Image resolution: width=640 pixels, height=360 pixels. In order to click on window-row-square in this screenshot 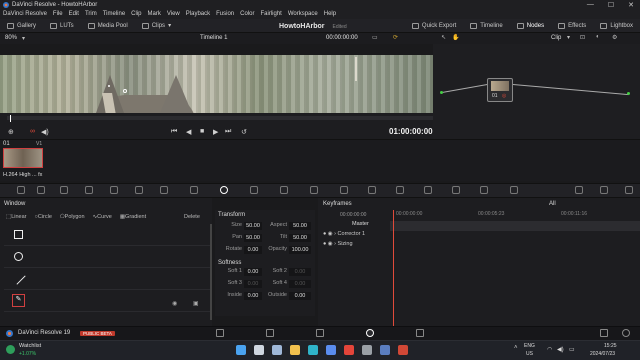, I will do `click(107, 235)`.